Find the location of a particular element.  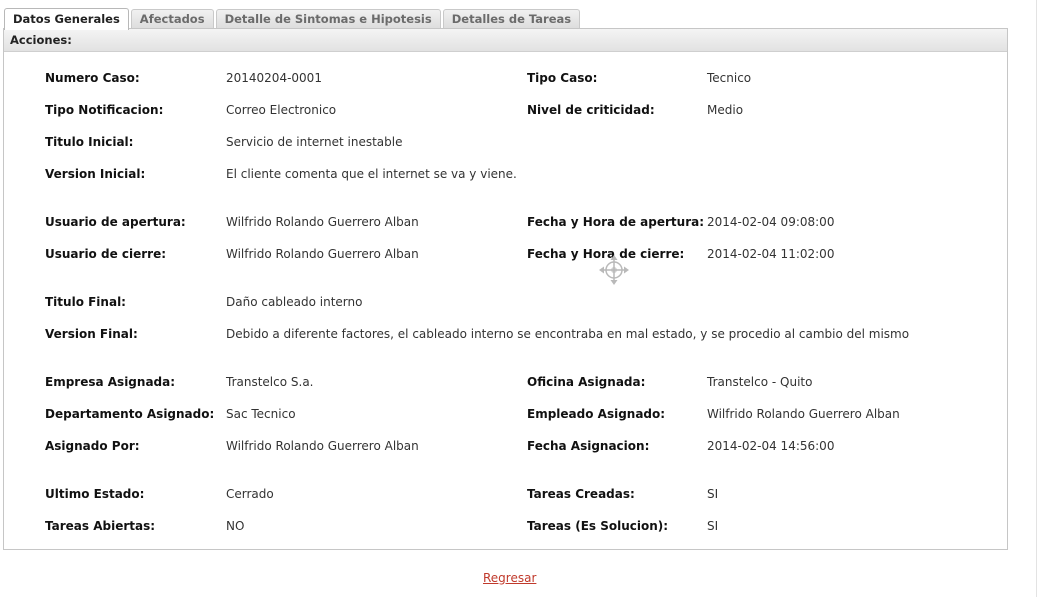

tab-detalles-tareas: Detalles de Tareas is located at coordinates (511, 19).